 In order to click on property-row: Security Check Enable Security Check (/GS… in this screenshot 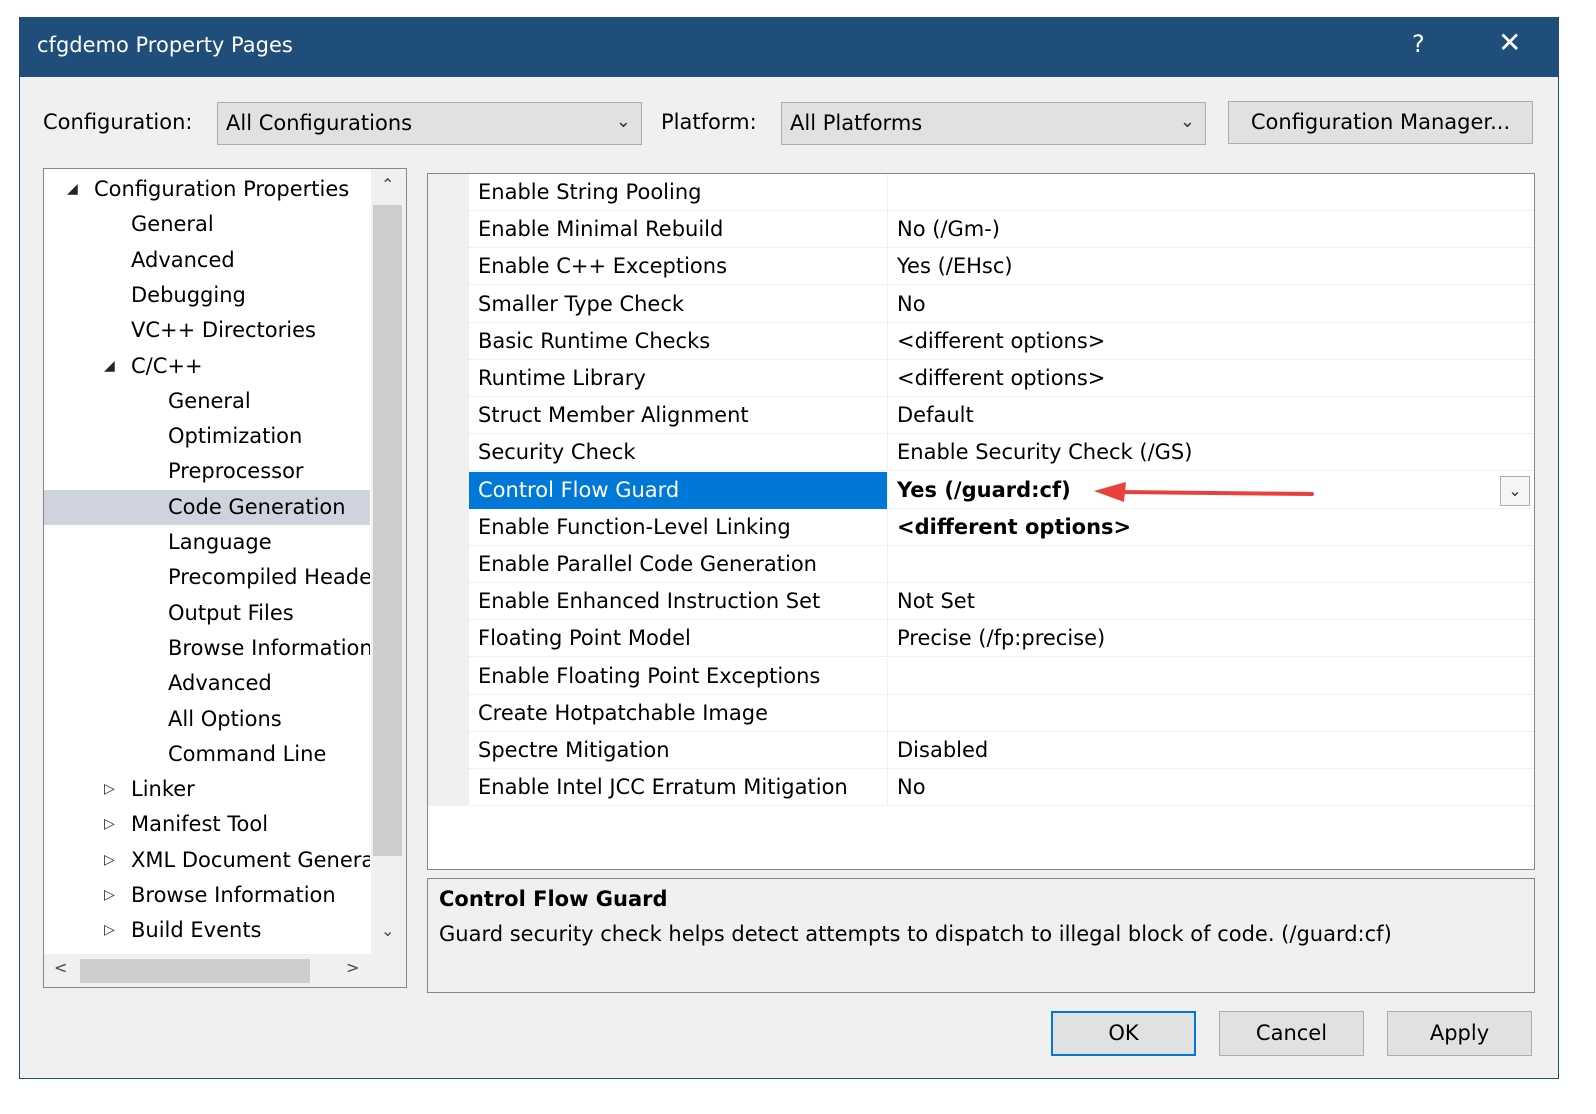, I will do `click(1001, 453)`.